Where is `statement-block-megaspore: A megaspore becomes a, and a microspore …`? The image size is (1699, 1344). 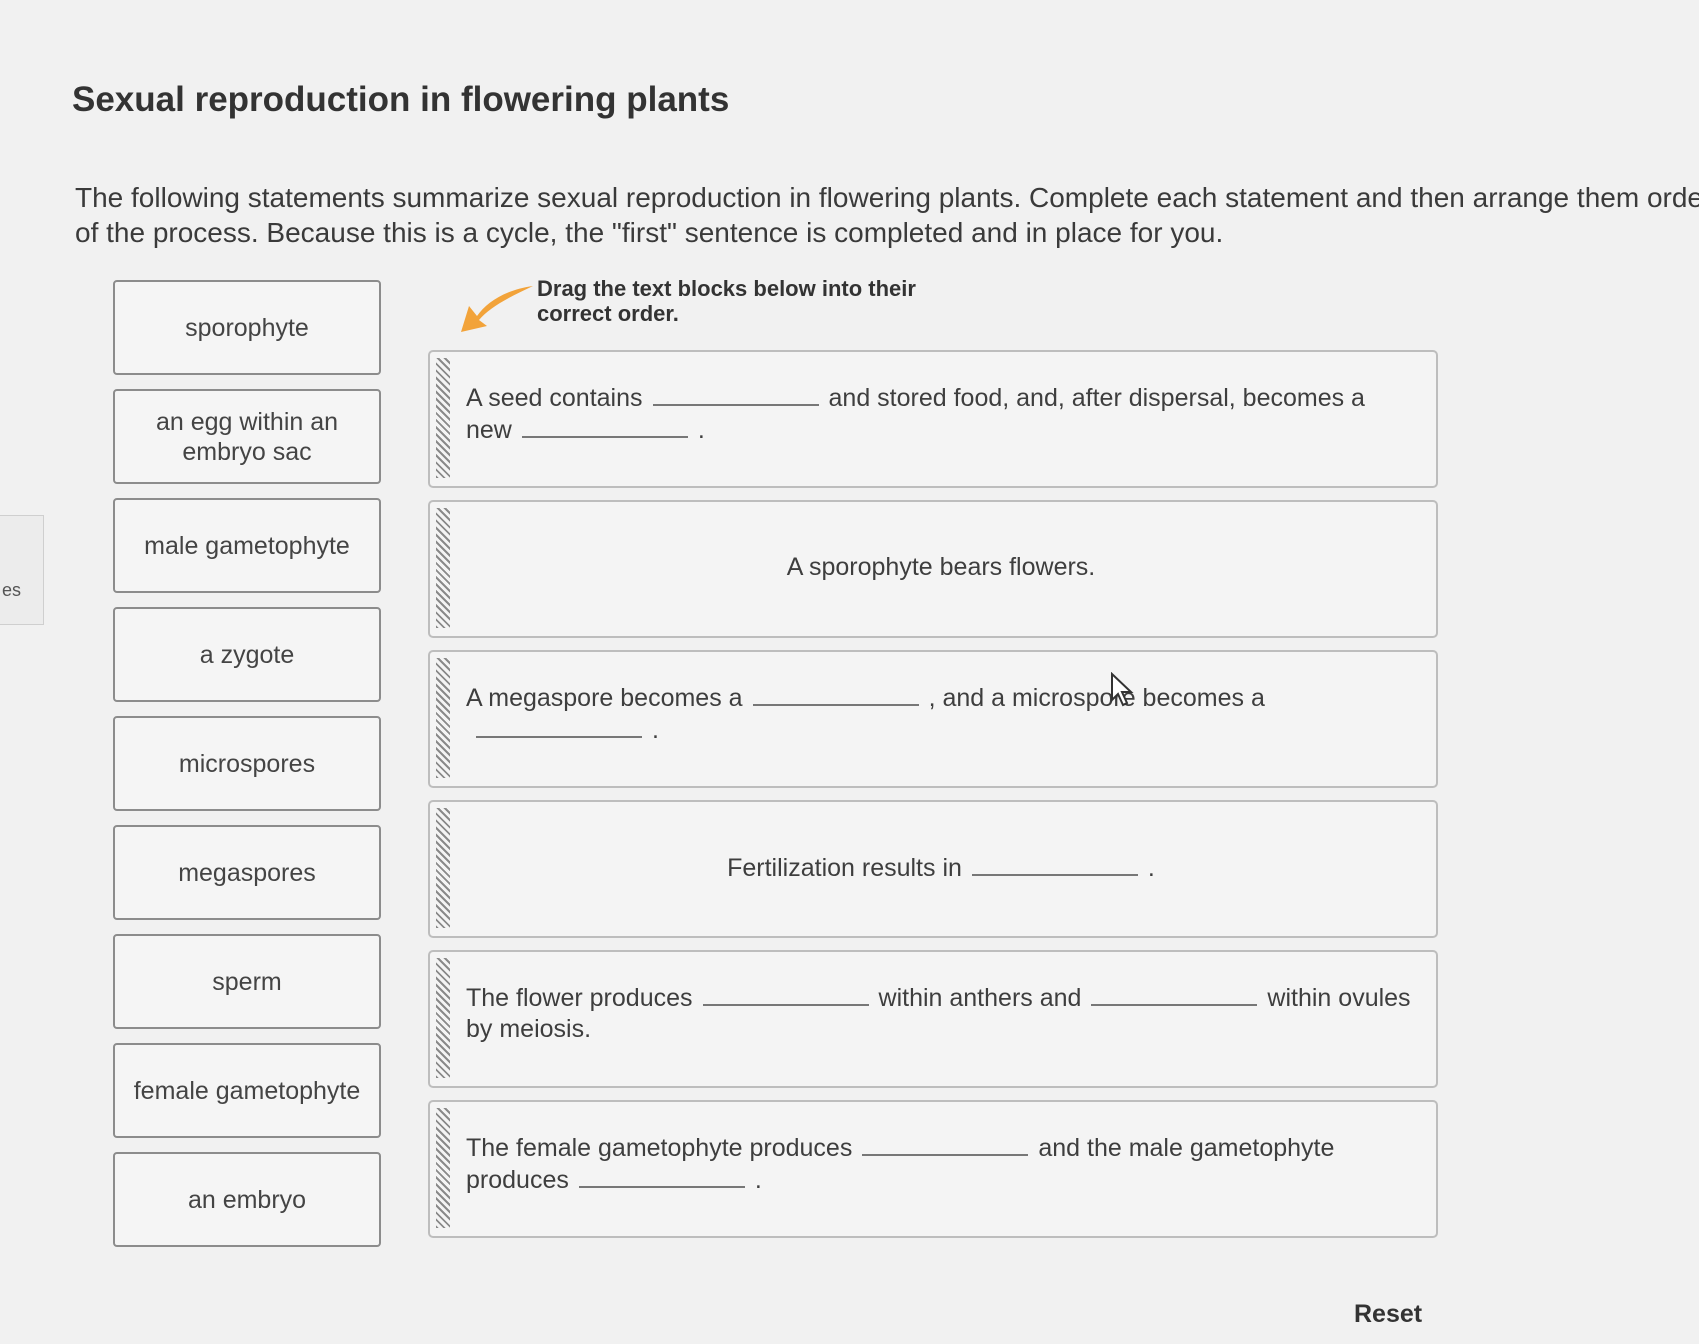 statement-block-megaspore: A megaspore becomes a, and a microspore … is located at coordinates (933, 719).